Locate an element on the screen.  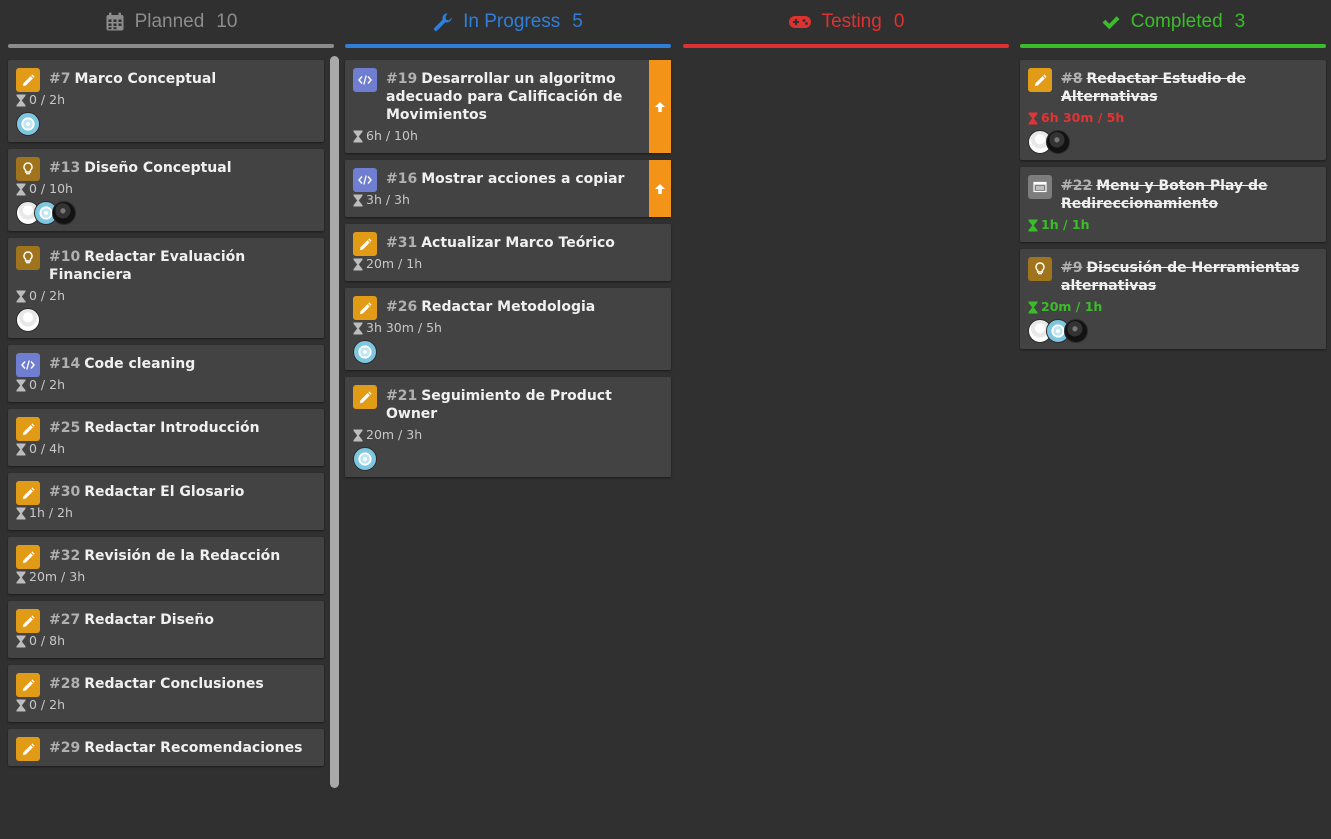
column-count: 5 is located at coordinates (577, 21).